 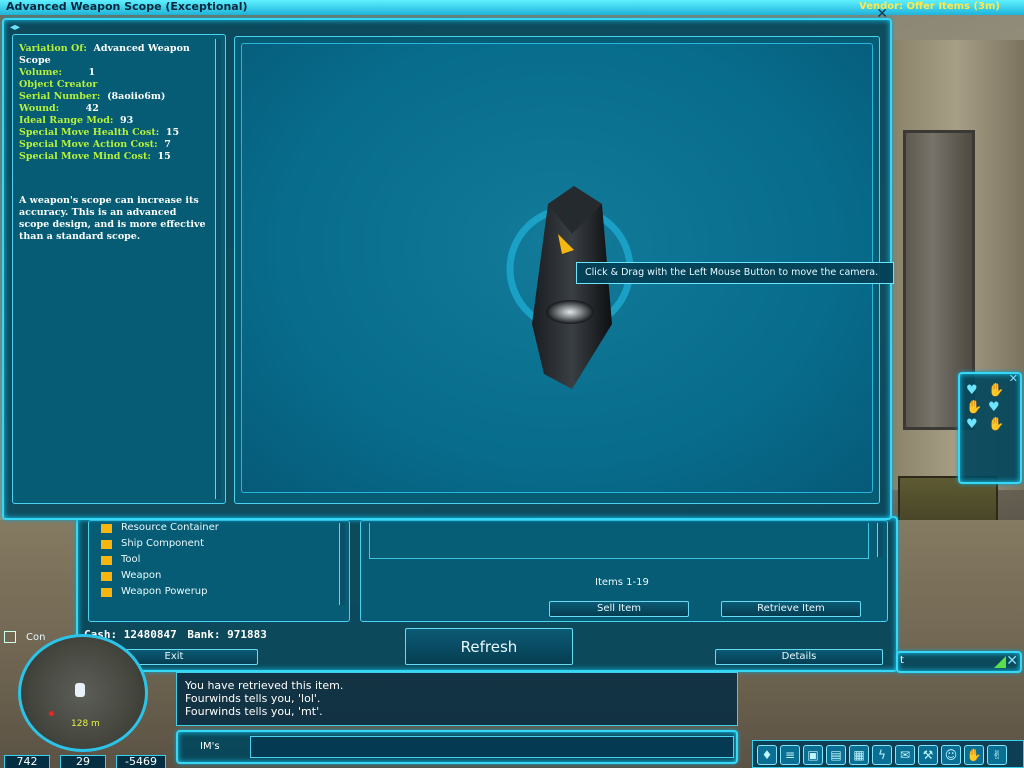 I want to click on map-blip-icon, so click(x=51, y=713).